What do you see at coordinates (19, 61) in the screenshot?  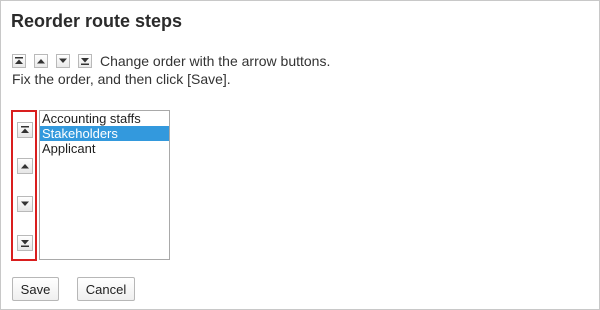 I see `move-to-top-icon` at bounding box center [19, 61].